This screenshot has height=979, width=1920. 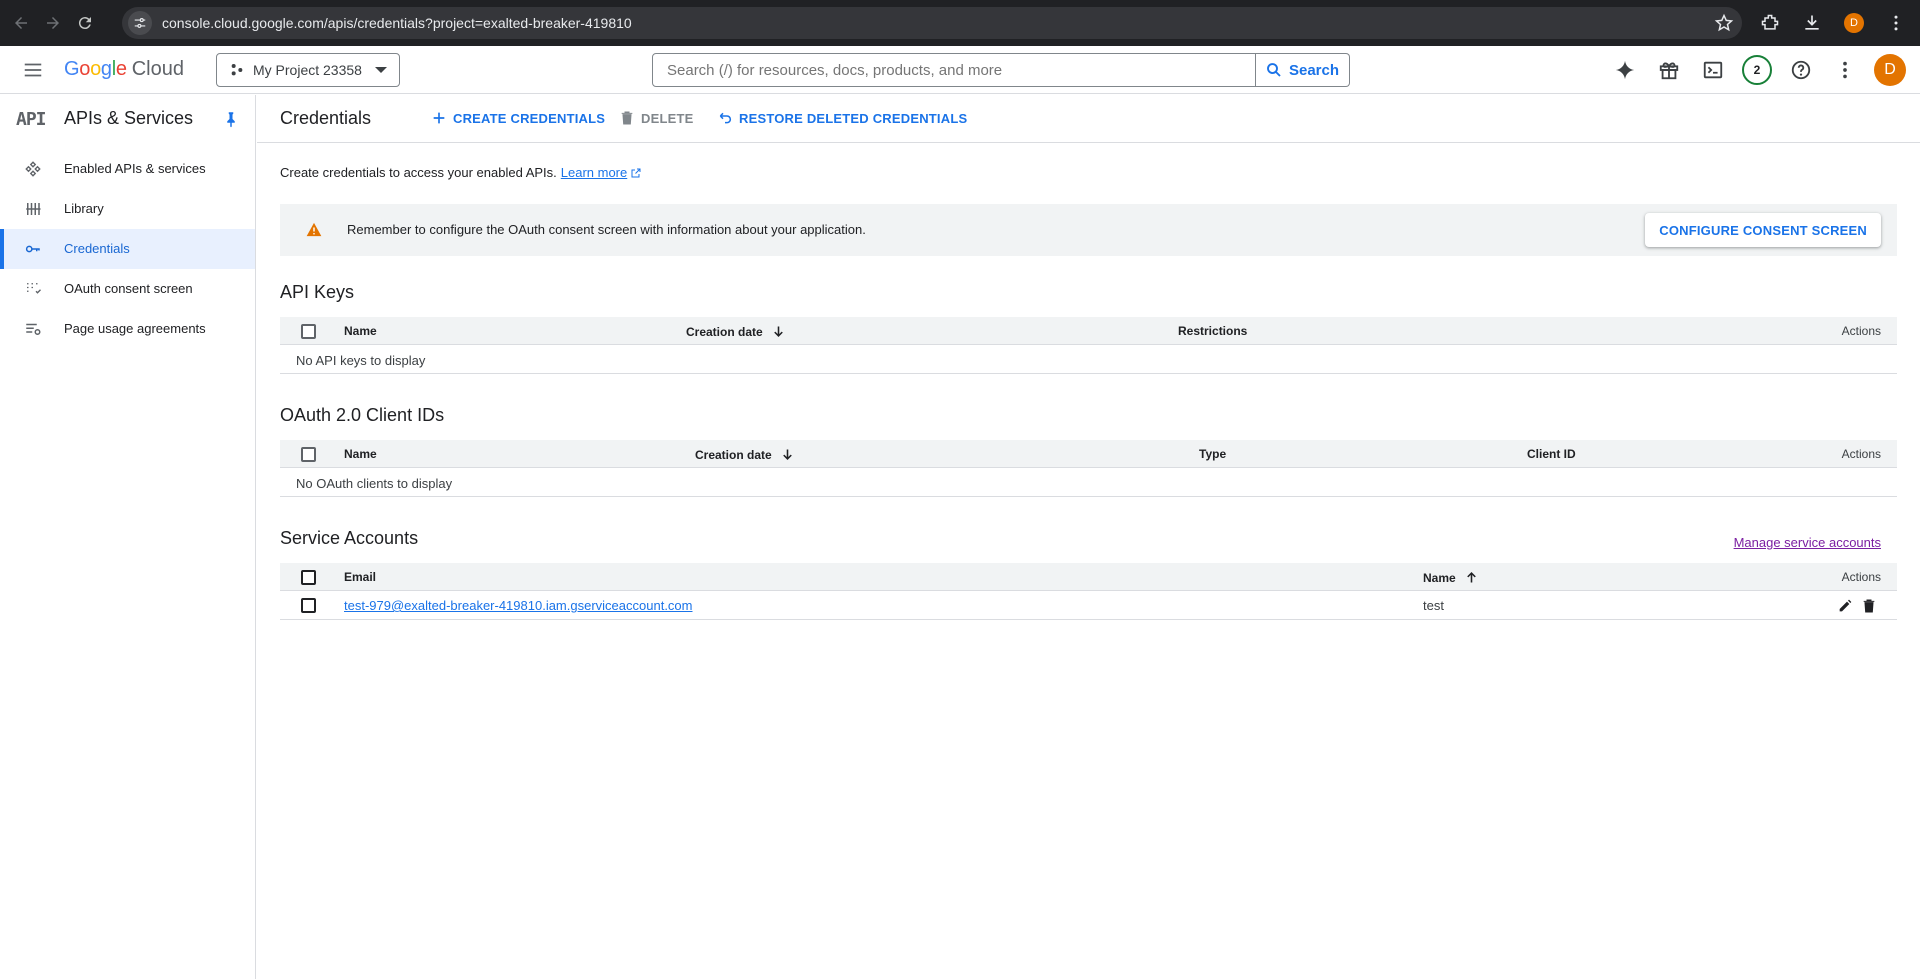 I want to click on column-creation-date-label: Creation date, so click(x=724, y=331).